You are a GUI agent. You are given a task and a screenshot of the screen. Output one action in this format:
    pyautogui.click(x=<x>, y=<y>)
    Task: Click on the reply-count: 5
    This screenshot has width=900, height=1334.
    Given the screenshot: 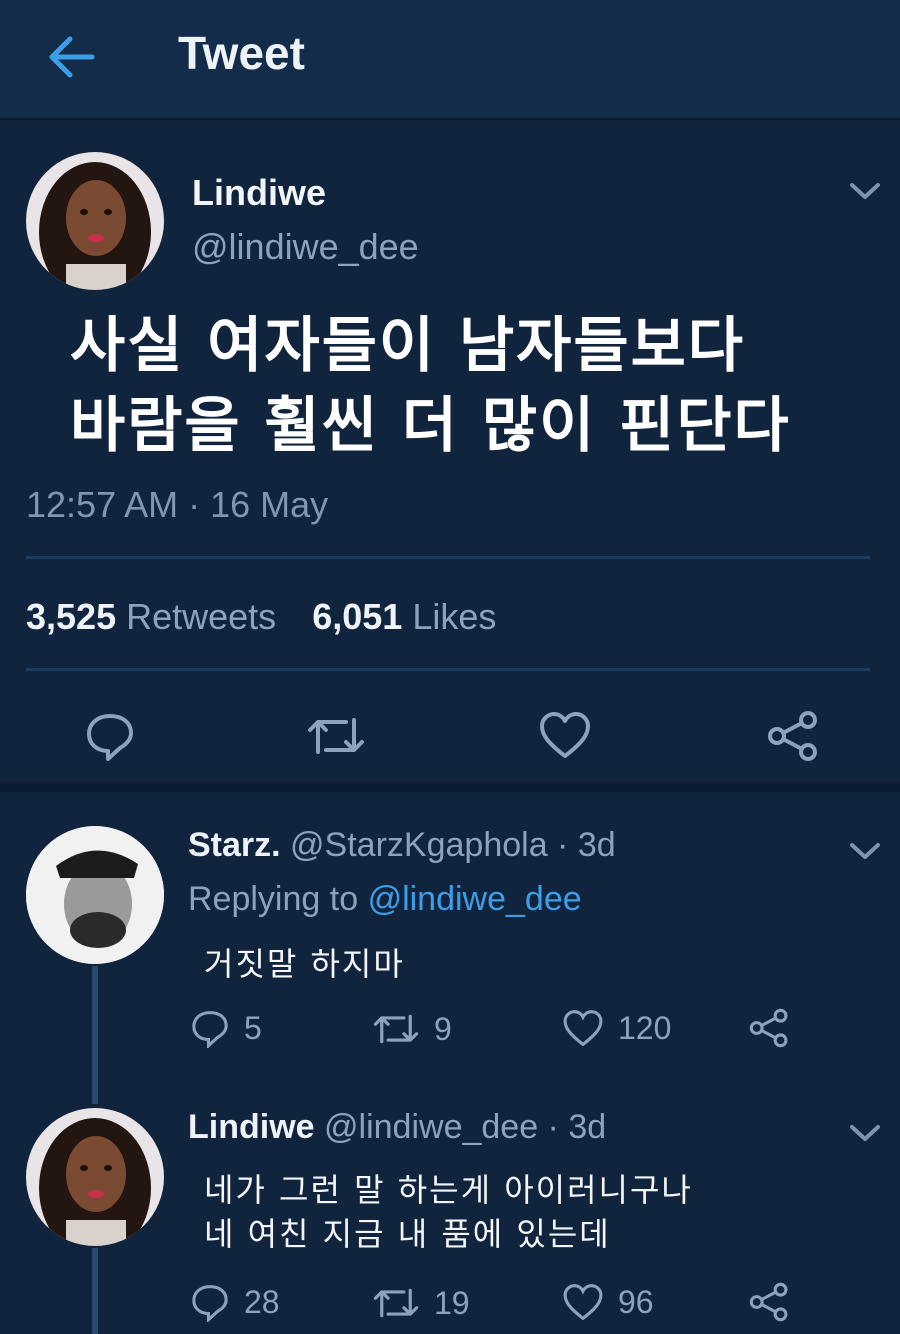 What is the action you would take?
    pyautogui.click(x=253, y=1027)
    